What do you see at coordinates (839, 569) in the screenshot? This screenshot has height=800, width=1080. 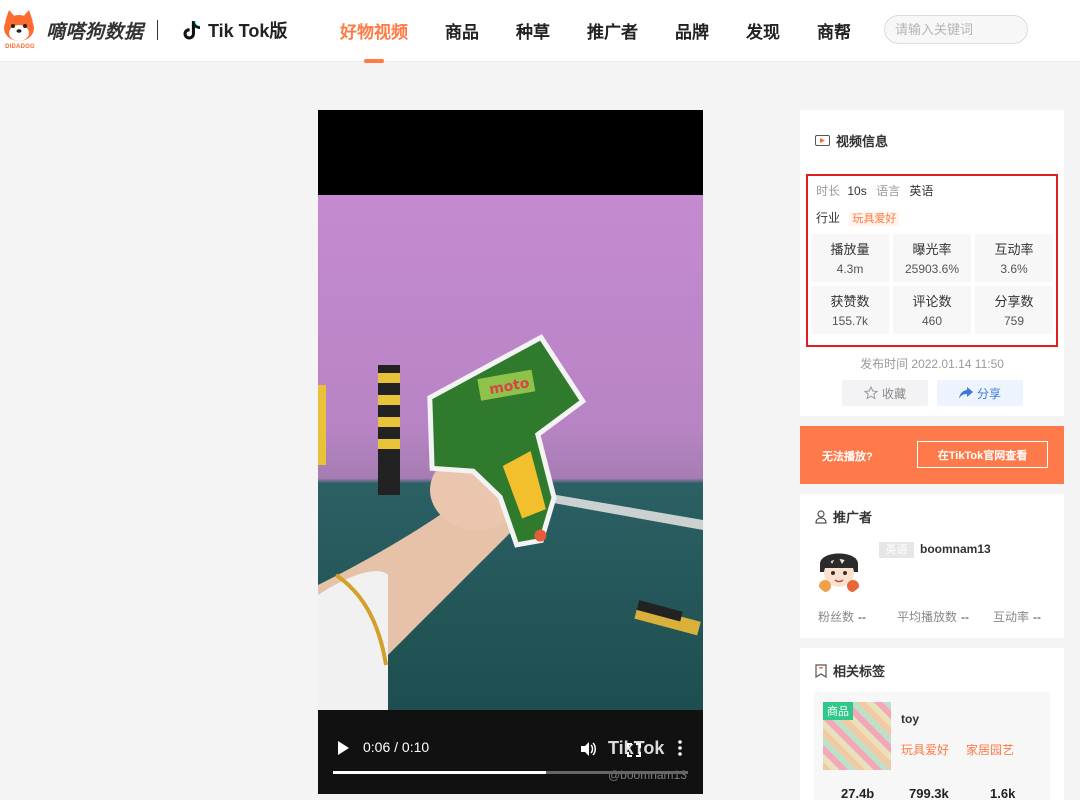 I see `promoter-avatar` at bounding box center [839, 569].